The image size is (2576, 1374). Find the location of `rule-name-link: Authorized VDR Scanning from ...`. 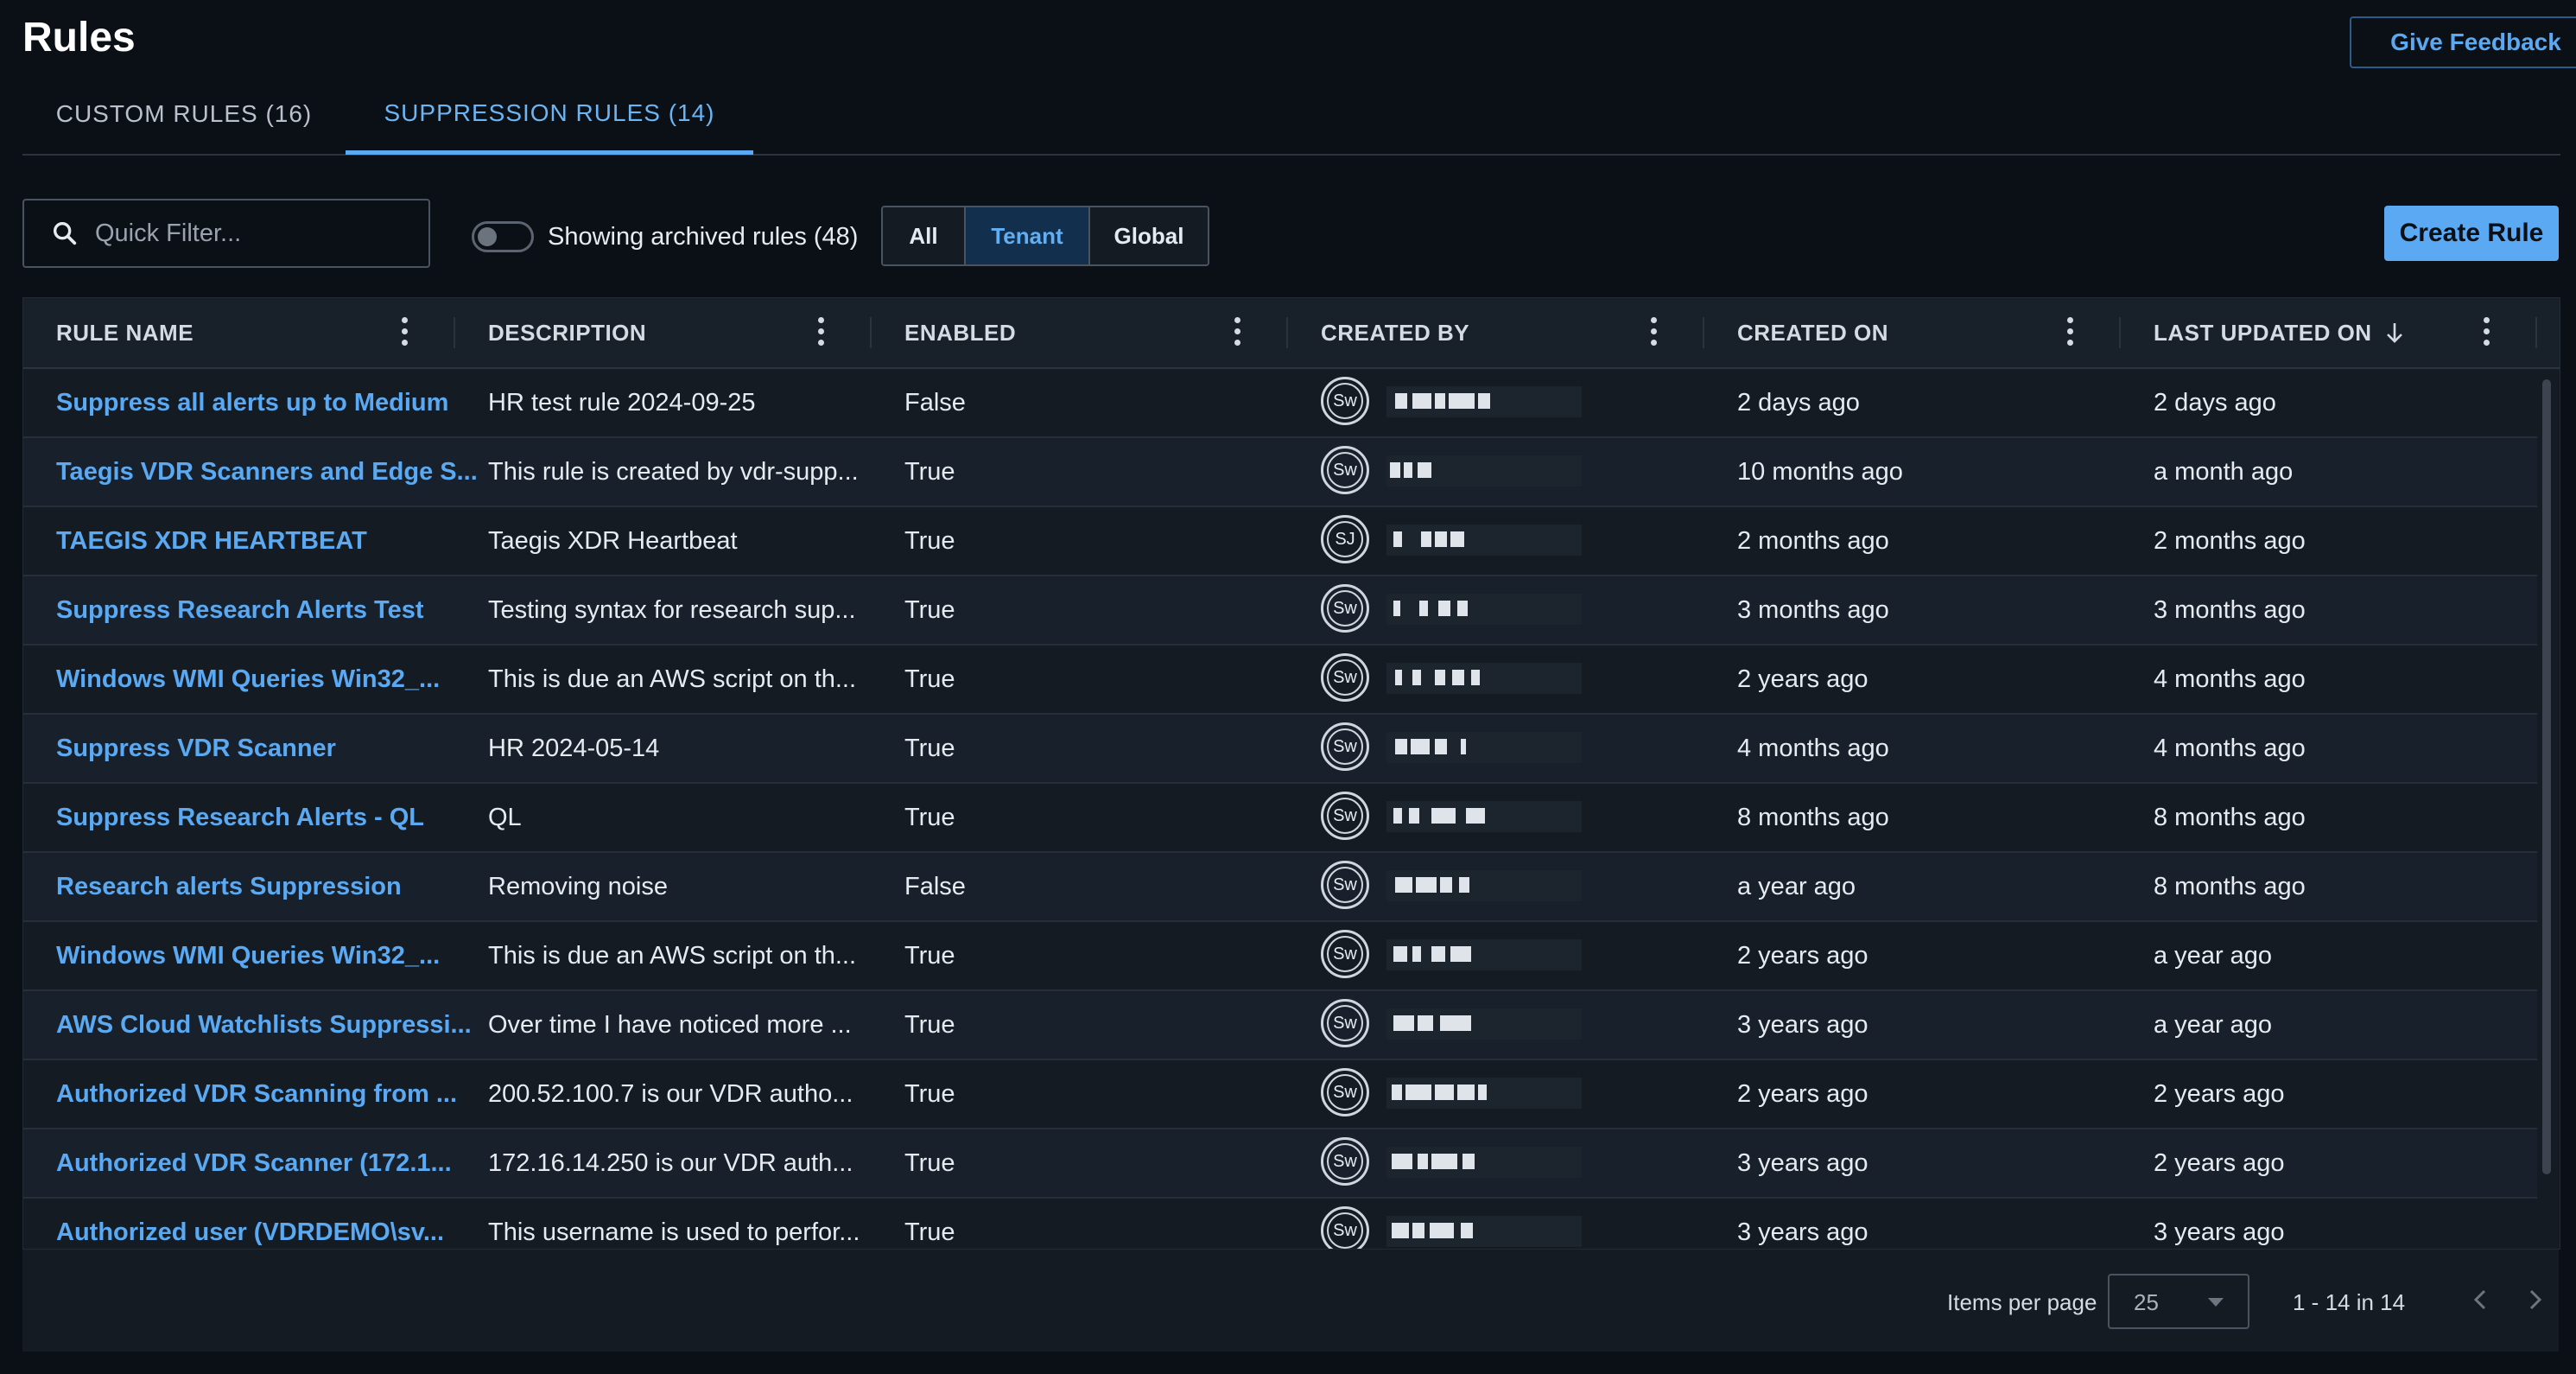

rule-name-link: Authorized VDR Scanning from ... is located at coordinates (256, 1094).